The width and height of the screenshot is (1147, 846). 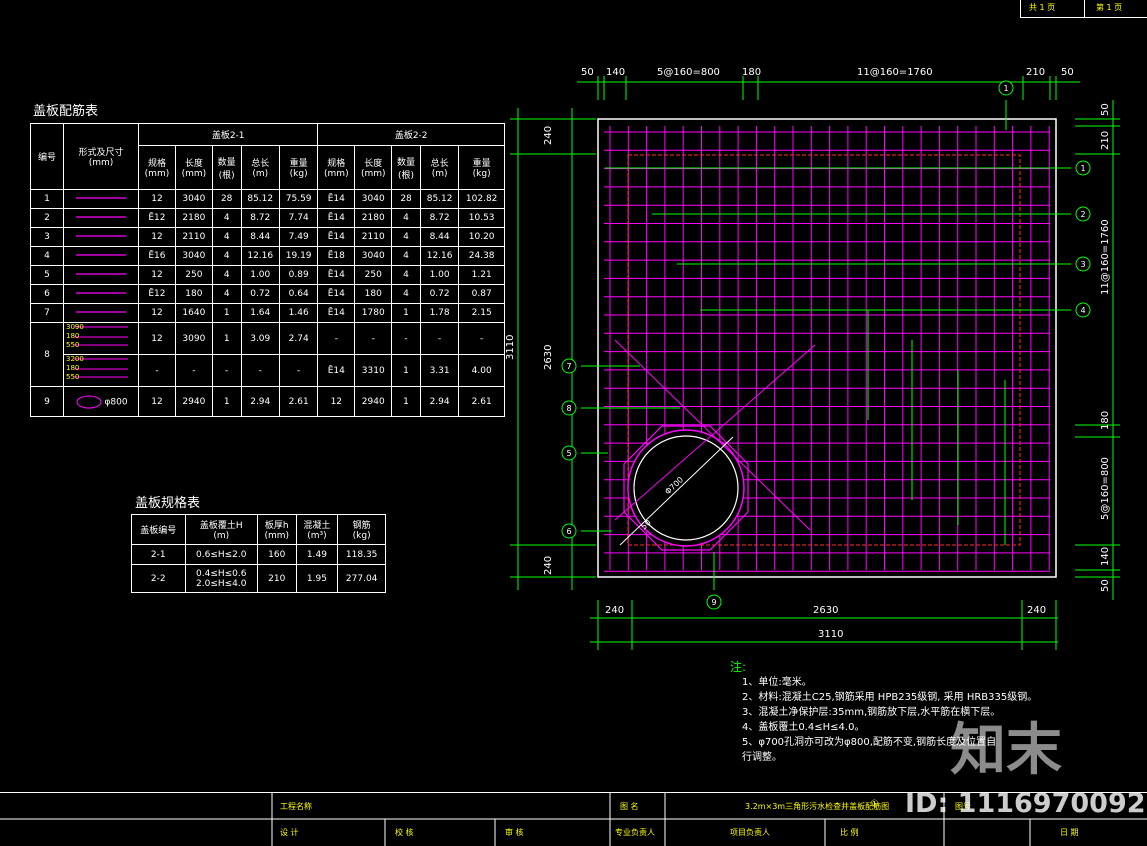 What do you see at coordinates (752, 72) in the screenshot?
I see `top-dim-label: 180` at bounding box center [752, 72].